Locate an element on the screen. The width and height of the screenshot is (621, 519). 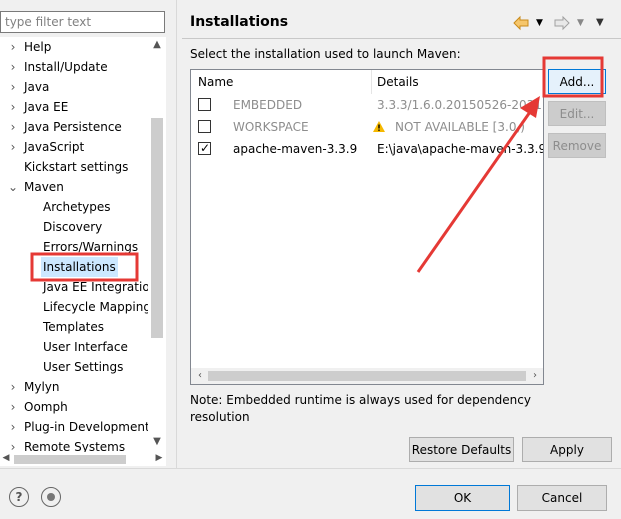
import-export-icon is located at coordinates (51, 497).